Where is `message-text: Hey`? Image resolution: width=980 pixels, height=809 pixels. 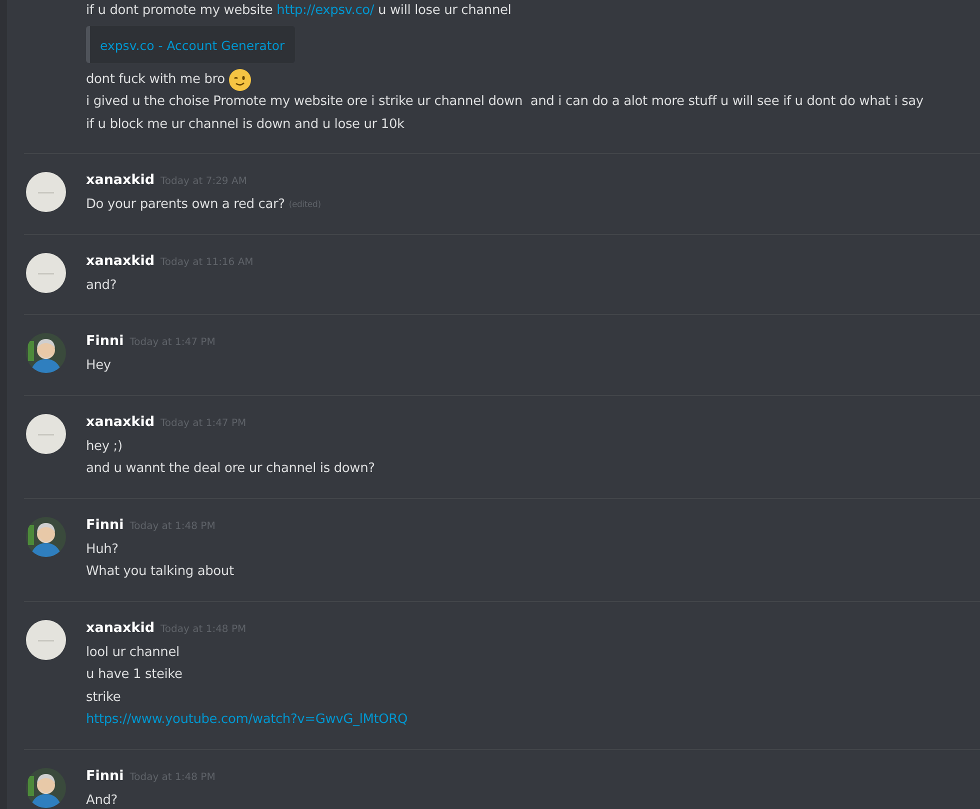
message-text: Hey is located at coordinates (98, 366).